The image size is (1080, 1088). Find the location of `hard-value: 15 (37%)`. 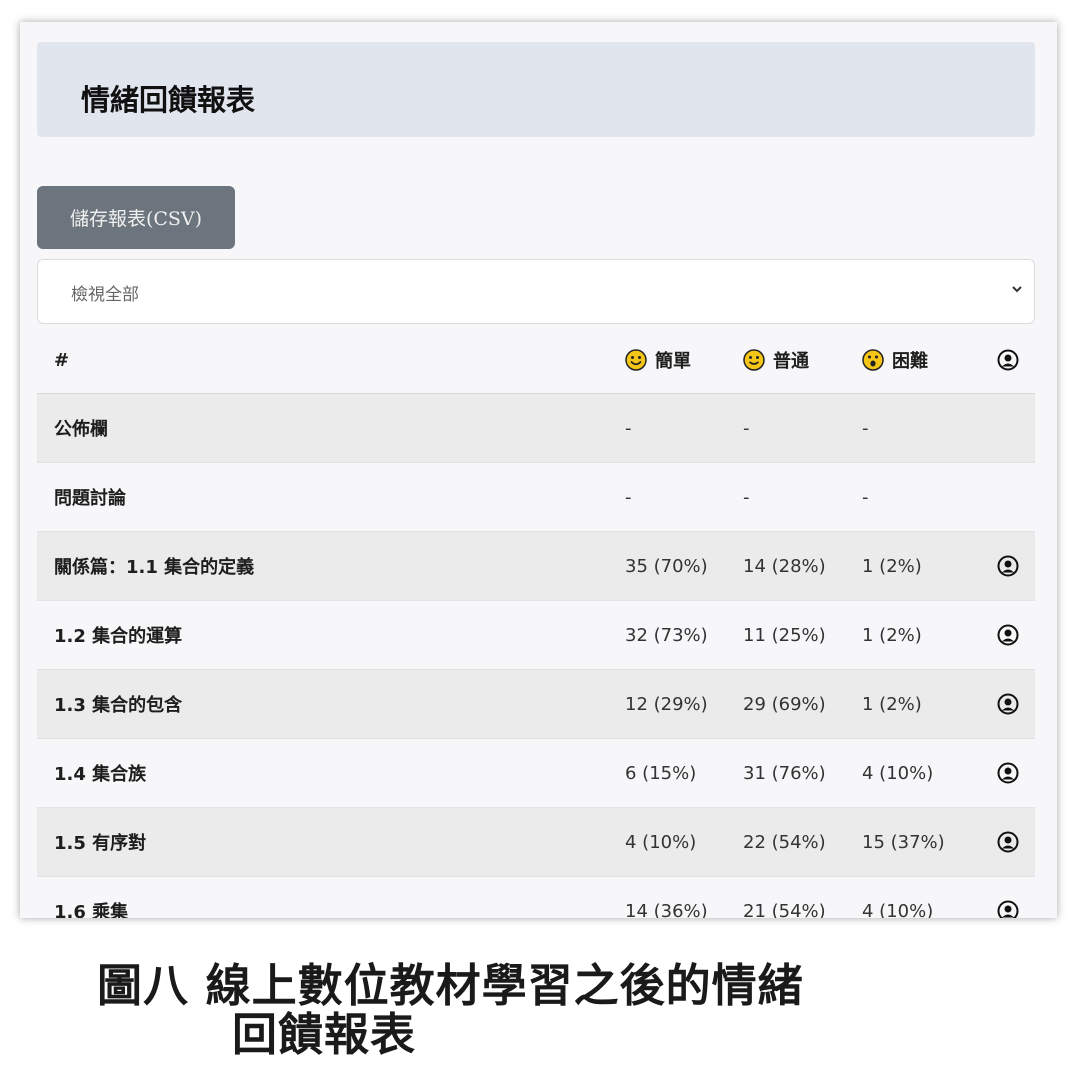

hard-value: 15 (37%) is located at coordinates (903, 842).